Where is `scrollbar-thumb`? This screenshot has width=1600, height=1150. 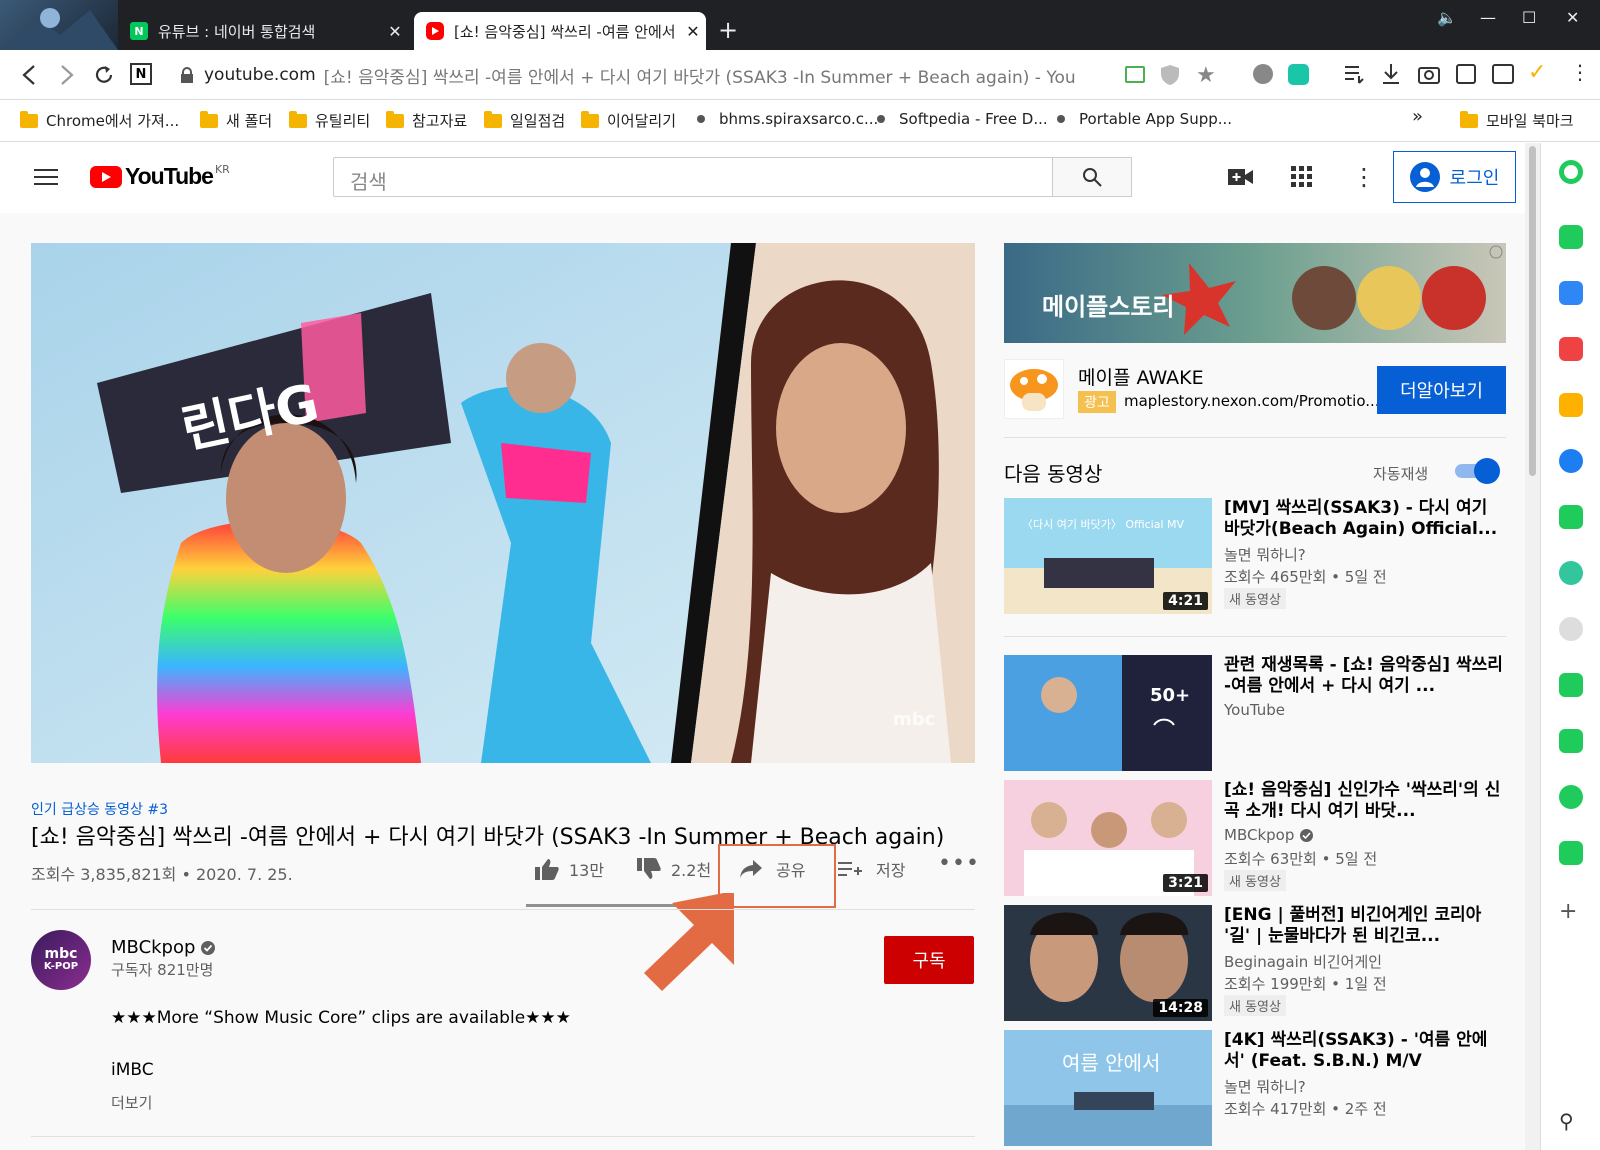
scrollbar-thumb is located at coordinates (1532, 311).